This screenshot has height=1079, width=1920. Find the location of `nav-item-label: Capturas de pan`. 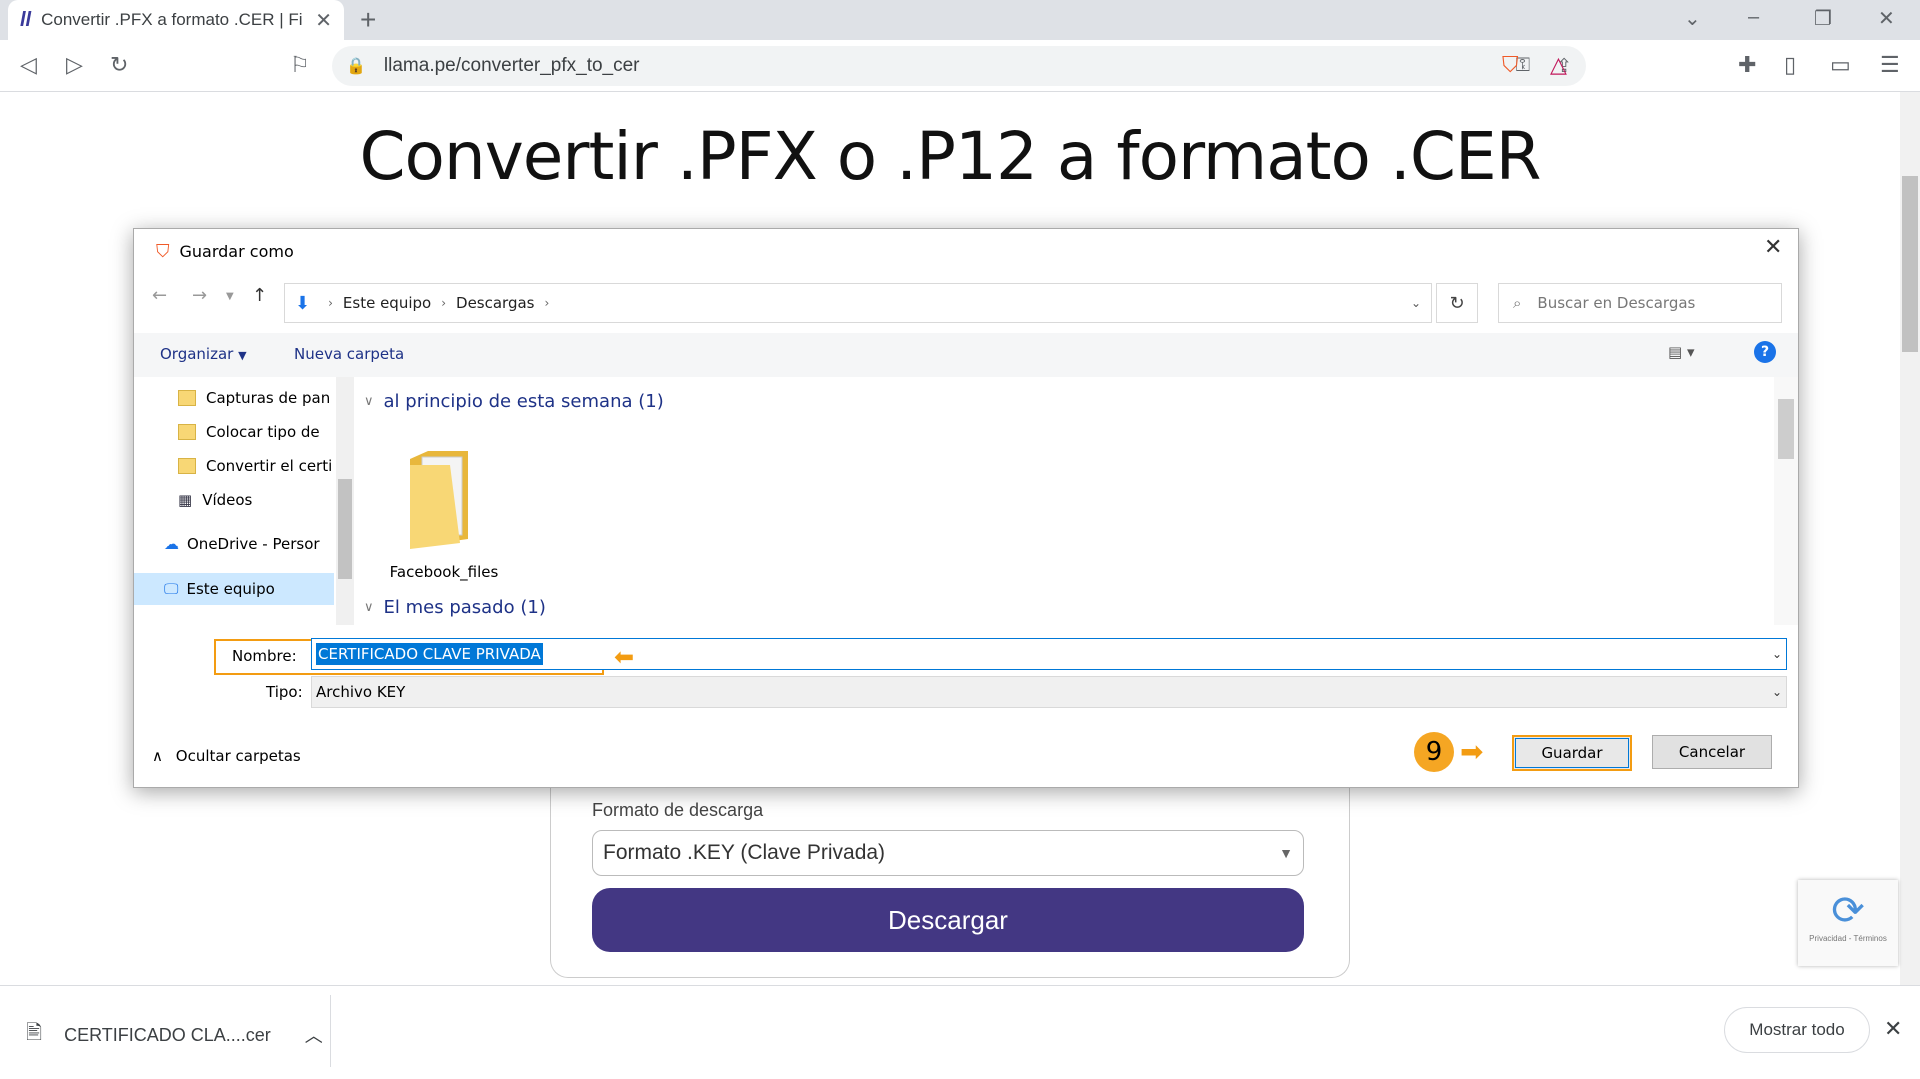

nav-item-label: Capturas de pan is located at coordinates (268, 398).